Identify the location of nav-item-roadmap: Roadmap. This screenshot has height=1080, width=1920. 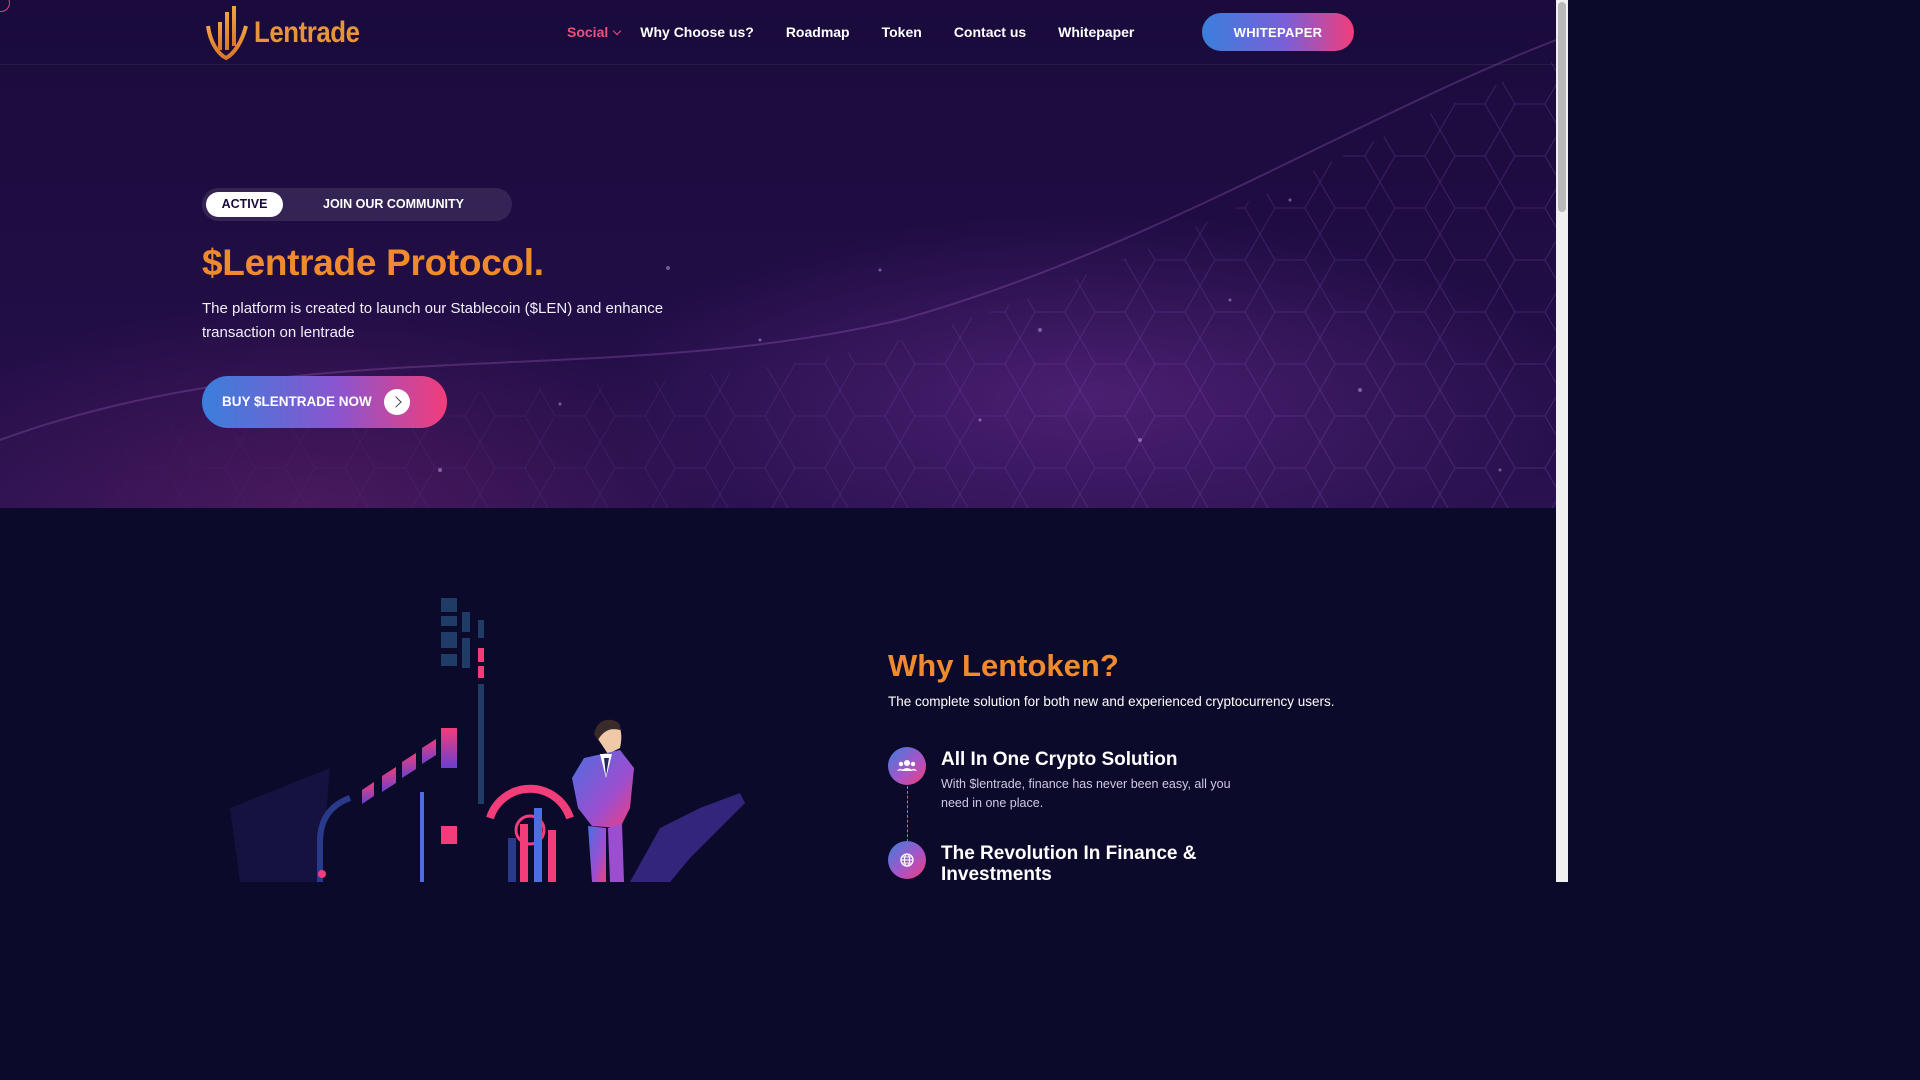
(818, 32).